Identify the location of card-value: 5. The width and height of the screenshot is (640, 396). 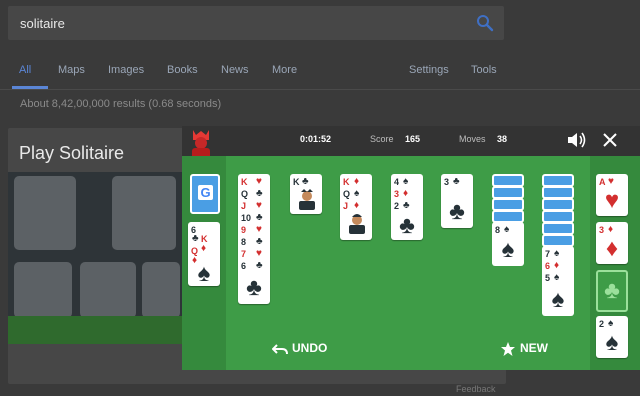
(548, 278).